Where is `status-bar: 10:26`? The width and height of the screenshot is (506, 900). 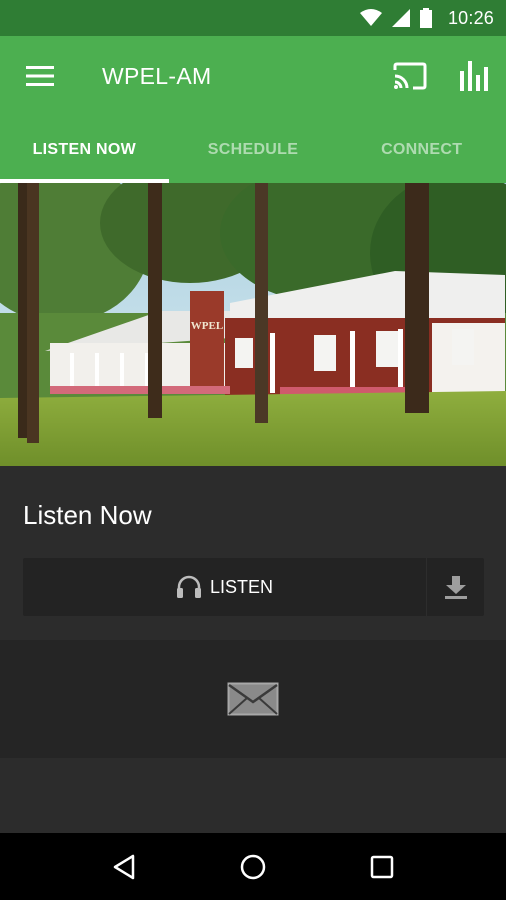
status-bar: 10:26 is located at coordinates (253, 18).